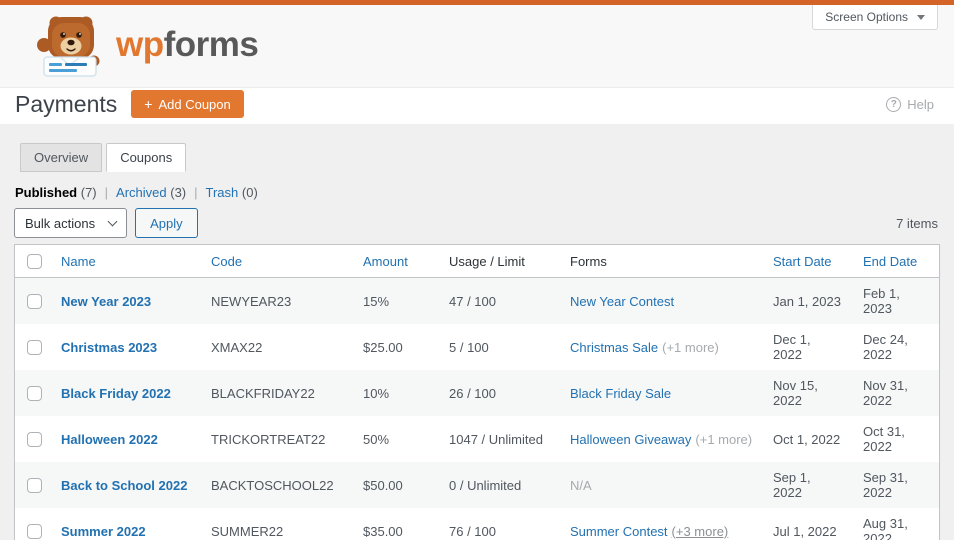  What do you see at coordinates (885, 528) in the screenshot?
I see `coupon-end-date-cell: Aug 31, 2022` at bounding box center [885, 528].